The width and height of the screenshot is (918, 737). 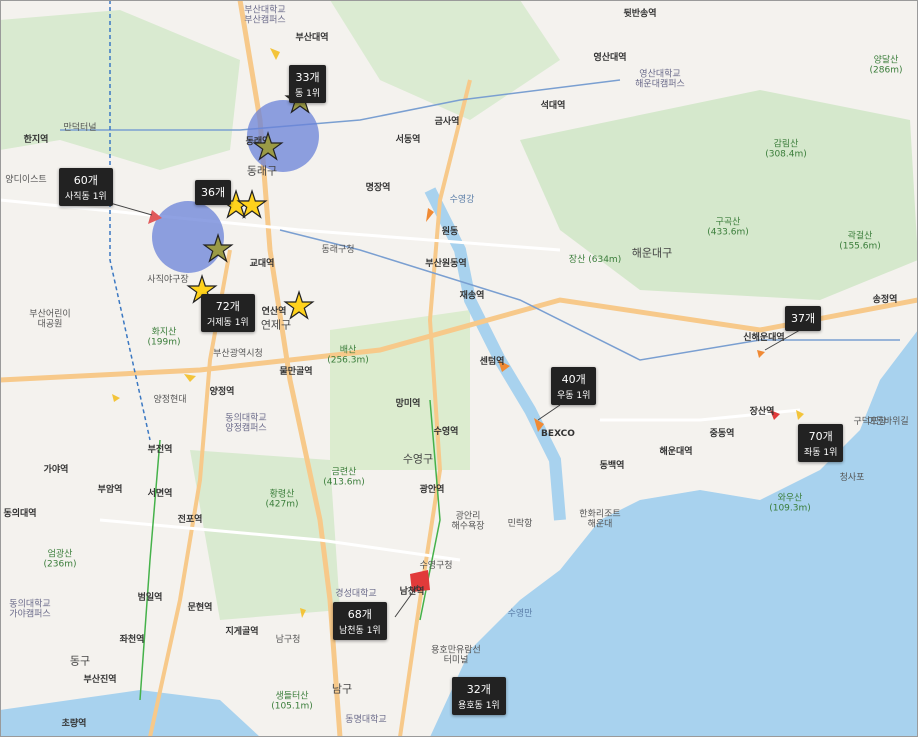 What do you see at coordinates (222, 392) in the screenshot?
I see `station-label: 양정역` at bounding box center [222, 392].